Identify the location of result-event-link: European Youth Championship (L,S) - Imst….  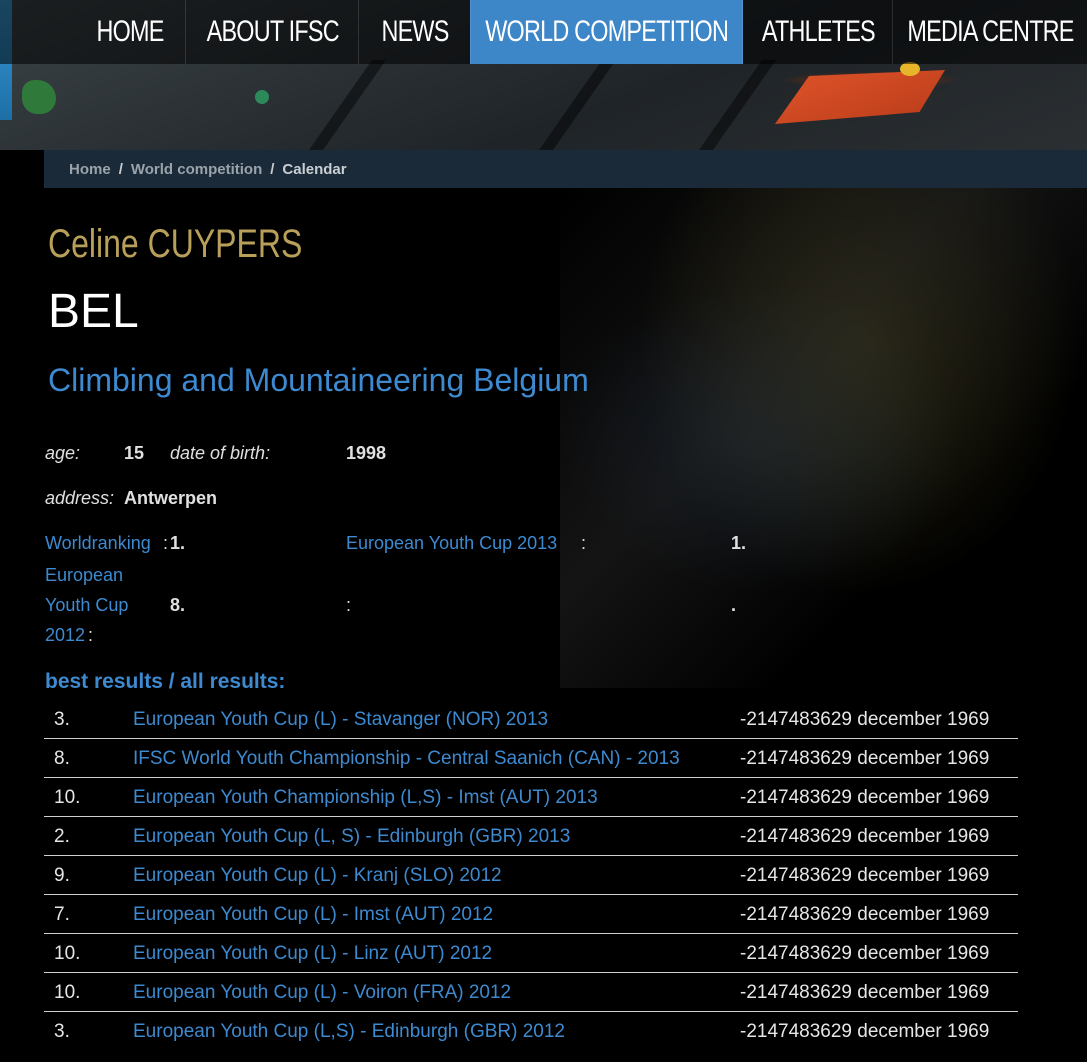
(365, 798).